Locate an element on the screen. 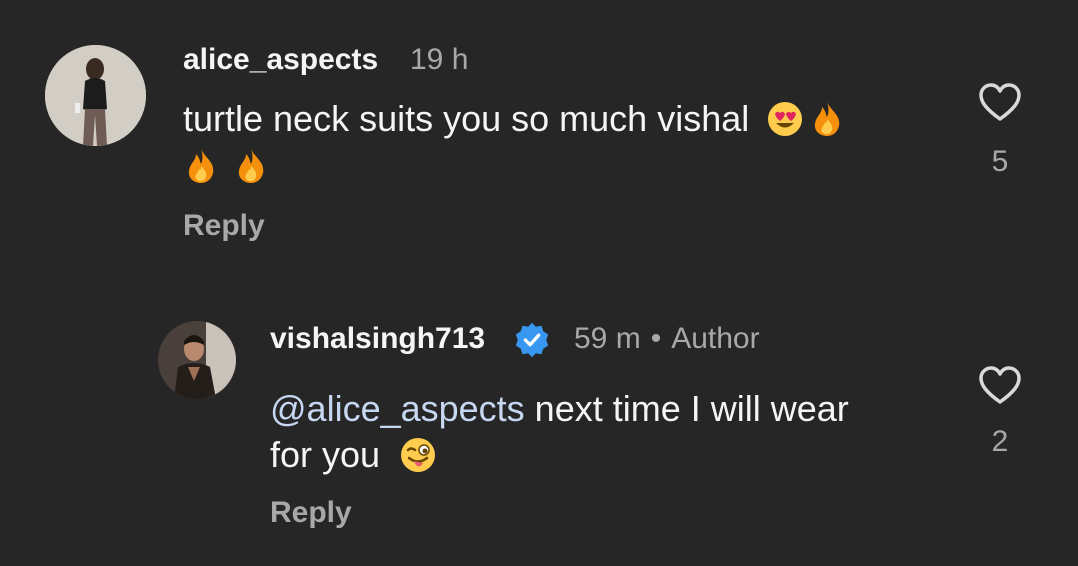 This screenshot has width=1078, height=566. timestamp: 59 m is located at coordinates (607, 338).